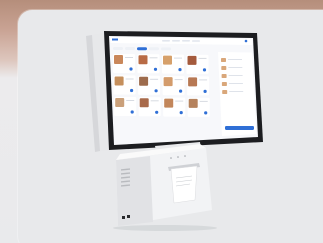  I want to click on floor-shadow, so click(165, 228).